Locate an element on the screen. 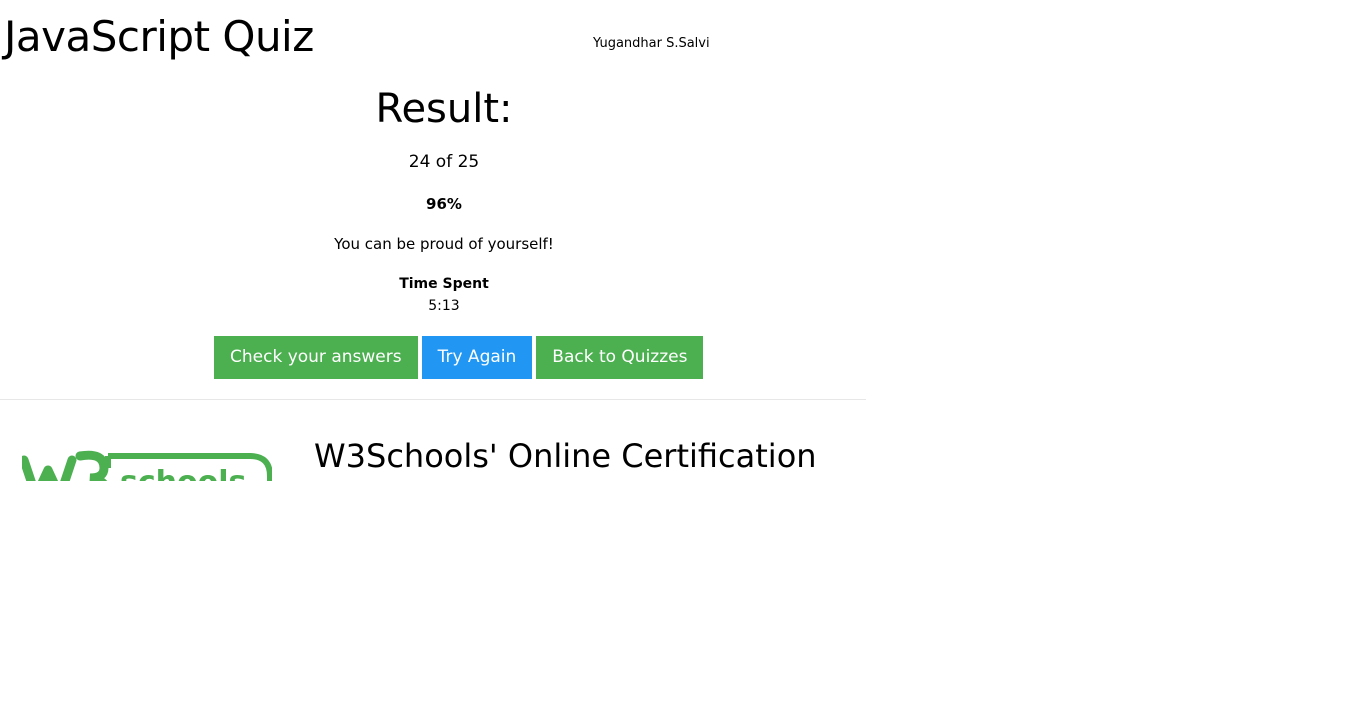 This screenshot has height=707, width=1360. result-message: You can be proud of yourself! is located at coordinates (444, 244).